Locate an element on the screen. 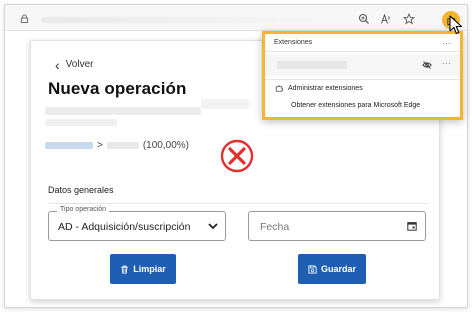 The width and height of the screenshot is (472, 314). operation-type-legend: Tipo operación is located at coordinates (83, 209).